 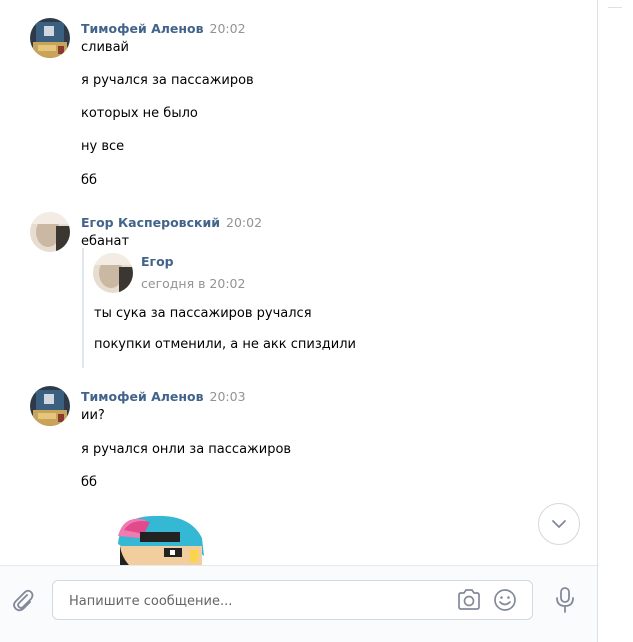 I want to click on voice-message-button, so click(x=565, y=600).